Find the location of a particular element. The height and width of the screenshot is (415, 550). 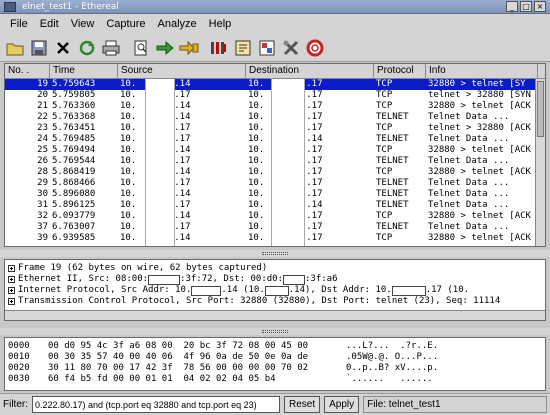

column-header-no: No. . is located at coordinates (27, 71).